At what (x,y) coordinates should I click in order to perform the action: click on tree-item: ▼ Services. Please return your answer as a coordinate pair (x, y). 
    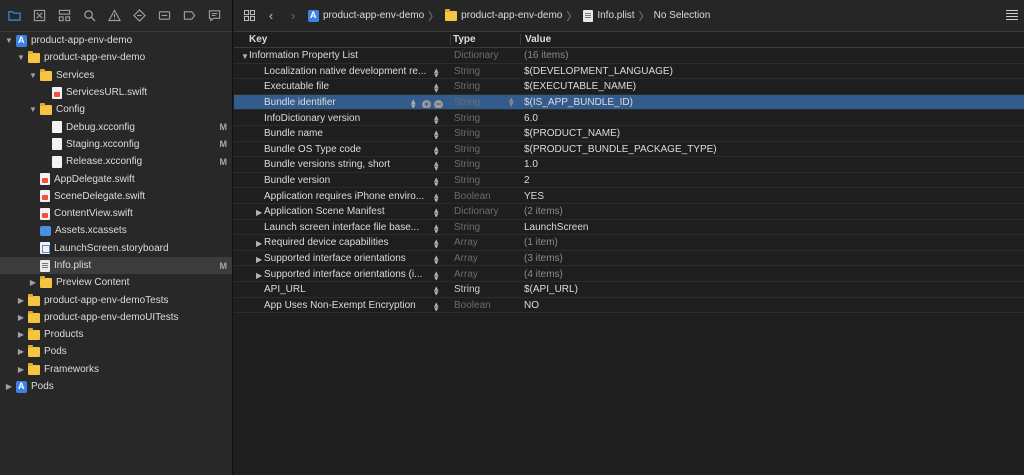
    Looking at the image, I should click on (116, 75).